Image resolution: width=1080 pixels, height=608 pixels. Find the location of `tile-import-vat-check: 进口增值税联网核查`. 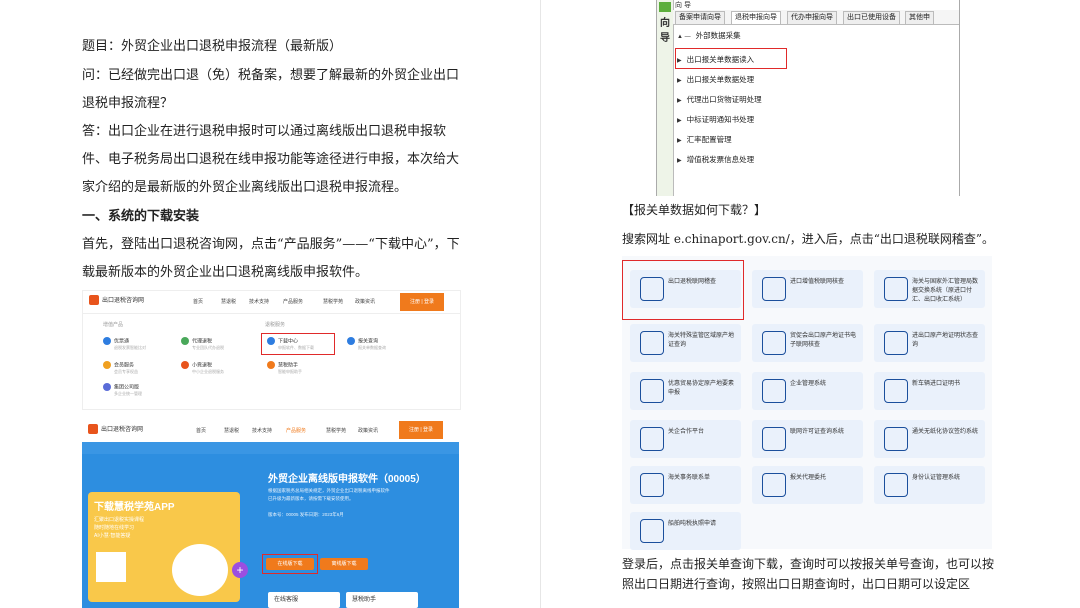

tile-import-vat-check: 进口增值税联网核查 is located at coordinates (807, 289).